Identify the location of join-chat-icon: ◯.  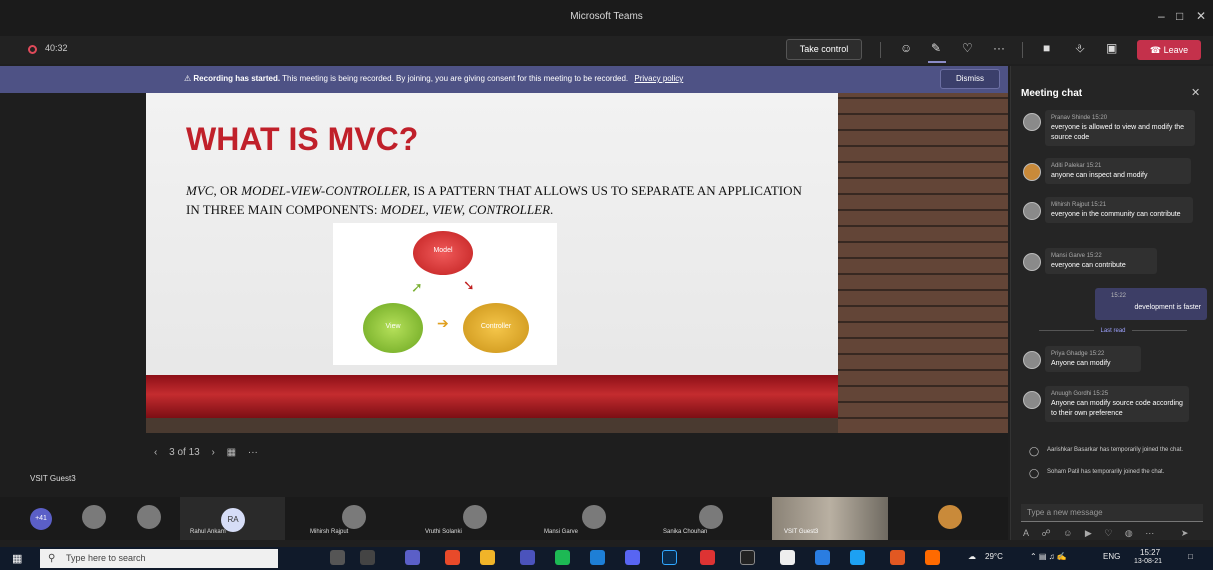
(1034, 451).